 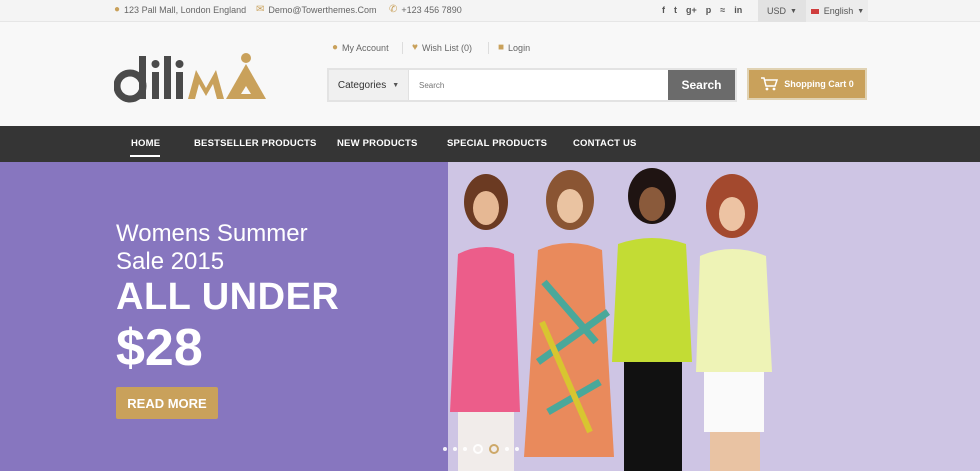 What do you see at coordinates (605, 143) in the screenshot?
I see `nav-item-contact: CONTACT US` at bounding box center [605, 143].